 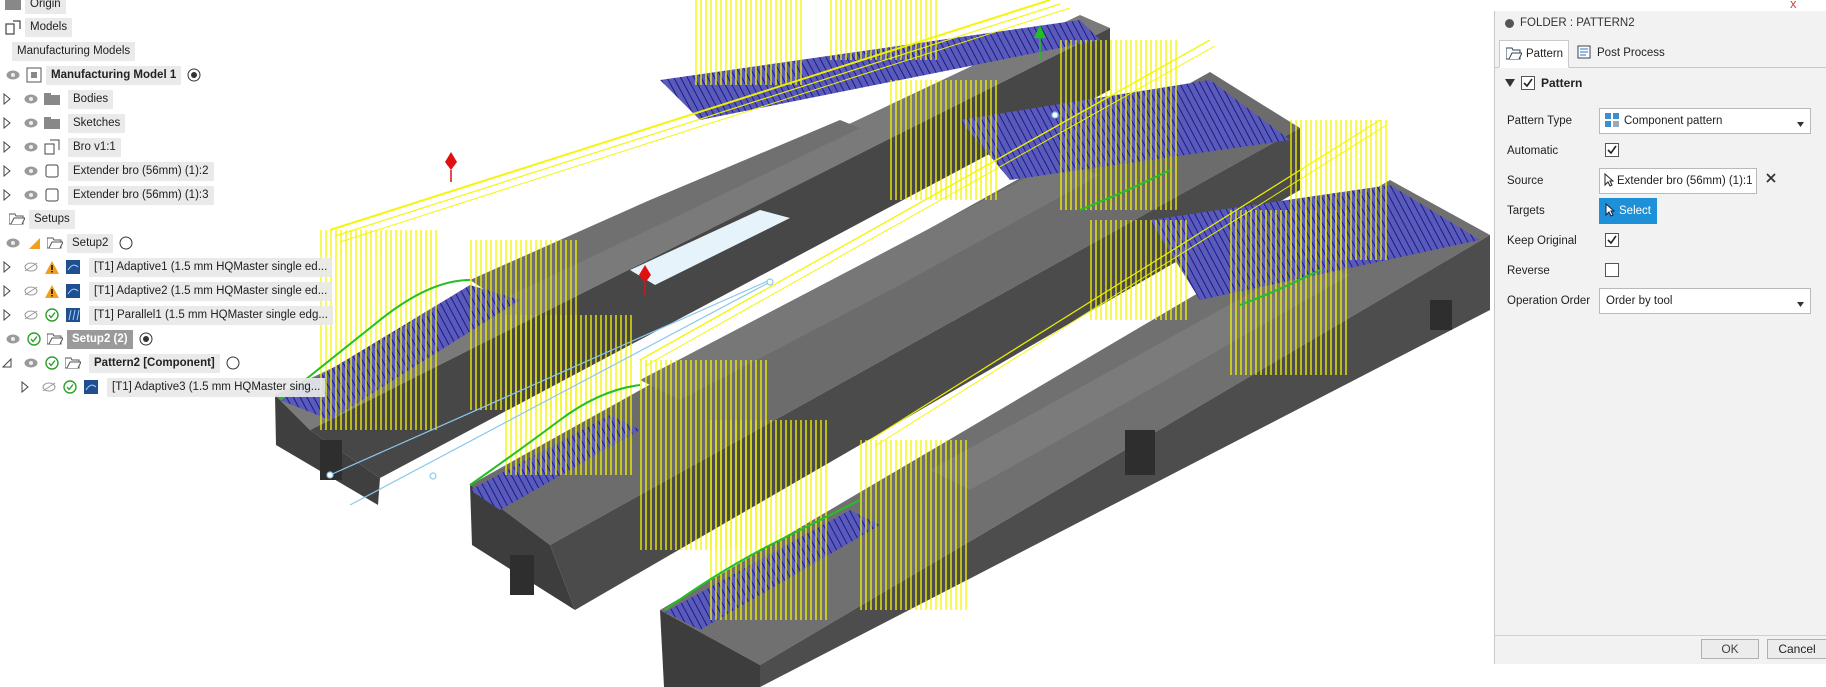 I want to click on dialog-header: FOLDER : PATTERN2, so click(x=1660, y=23).